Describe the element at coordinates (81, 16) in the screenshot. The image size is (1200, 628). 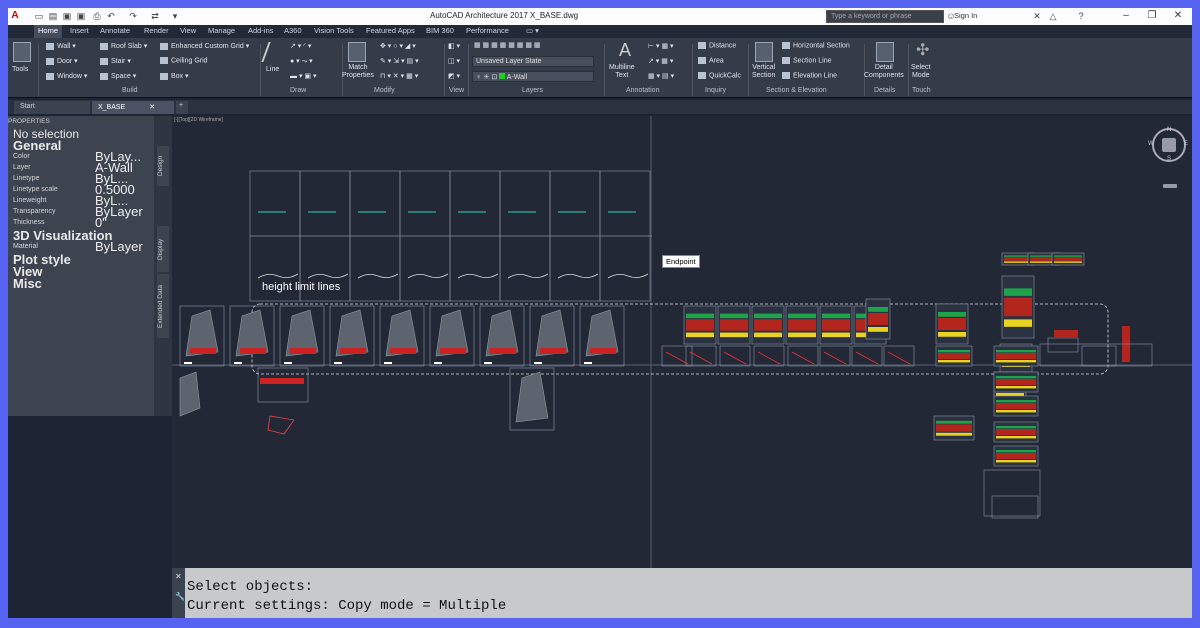
I see `save-as-icon: ▣` at that location.